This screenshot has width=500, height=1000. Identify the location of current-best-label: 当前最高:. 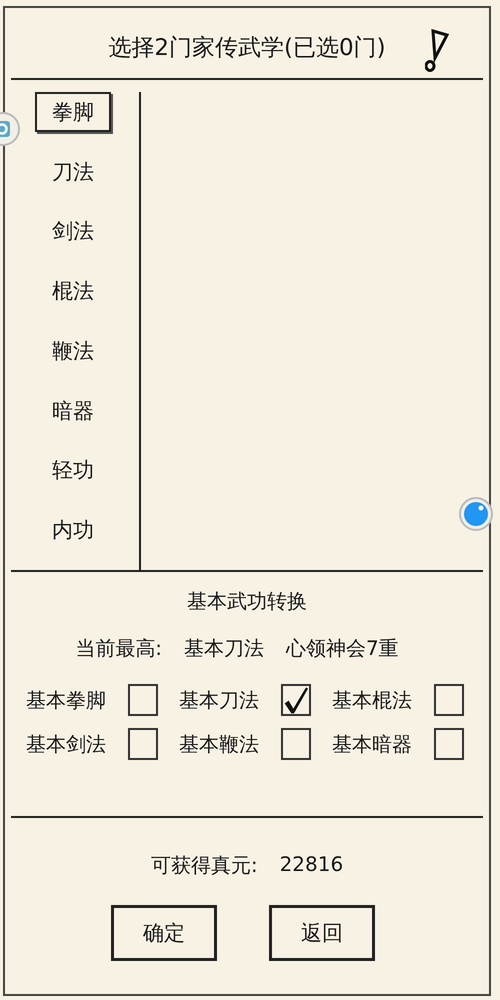
(118, 648).